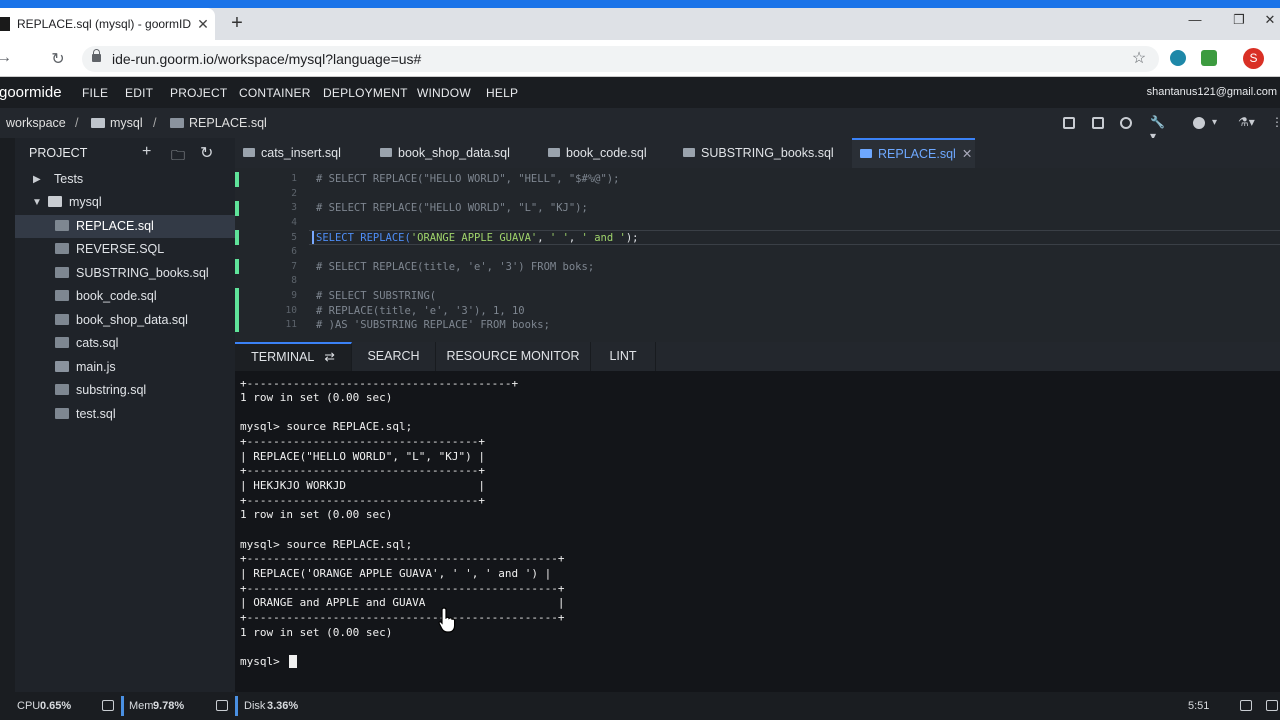 This screenshot has height=720, width=1280. Describe the element at coordinates (178, 157) in the screenshot. I see `new-folder-icon: 🗀` at that location.